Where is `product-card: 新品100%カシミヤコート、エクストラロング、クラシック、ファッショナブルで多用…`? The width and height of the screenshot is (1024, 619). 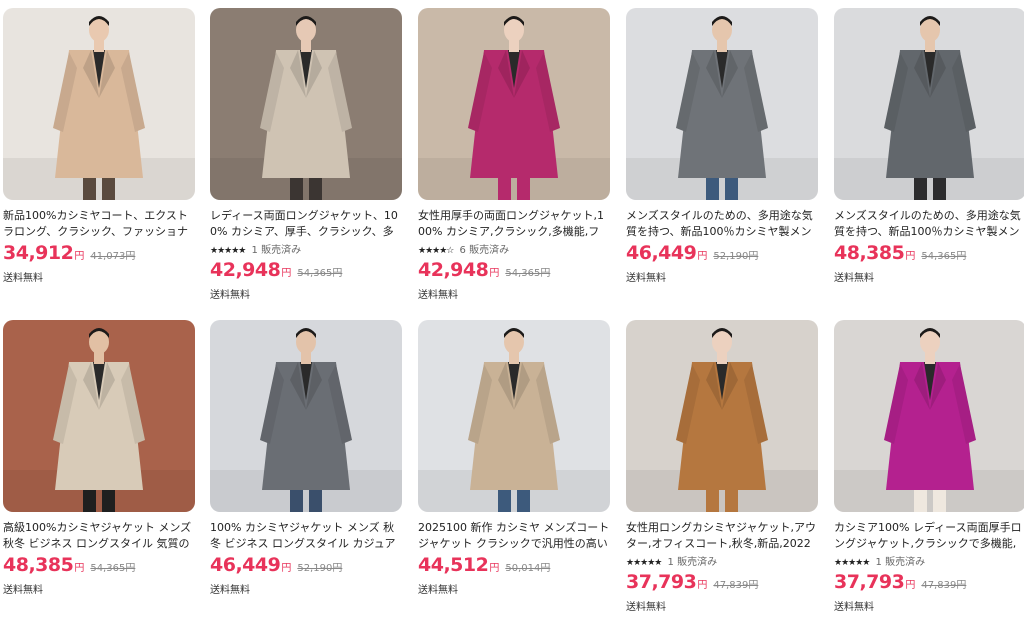 product-card: 新品100%カシミヤコート、エクストラロング、クラシック、ファッショナブルで多用… is located at coordinates (99, 146).